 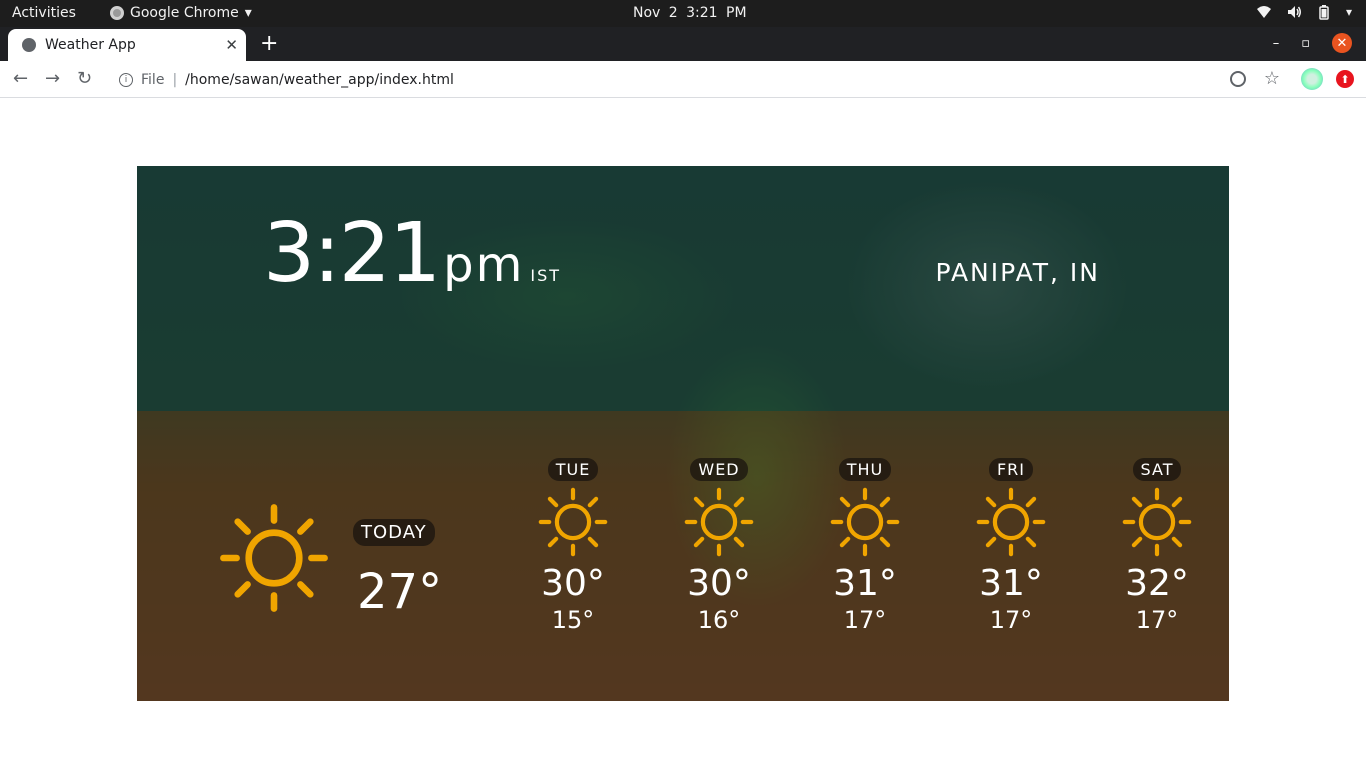 What do you see at coordinates (153, 79) in the screenshot?
I see `address-scheme: File` at bounding box center [153, 79].